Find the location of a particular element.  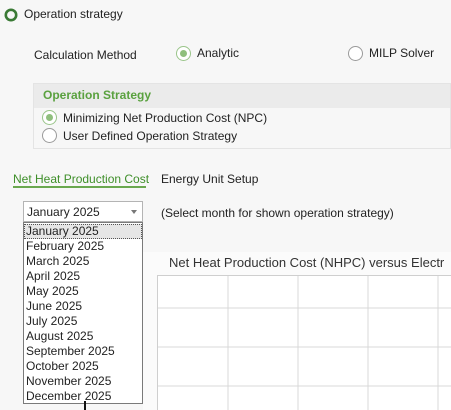

month-select: January 2025 is located at coordinates (83, 211).